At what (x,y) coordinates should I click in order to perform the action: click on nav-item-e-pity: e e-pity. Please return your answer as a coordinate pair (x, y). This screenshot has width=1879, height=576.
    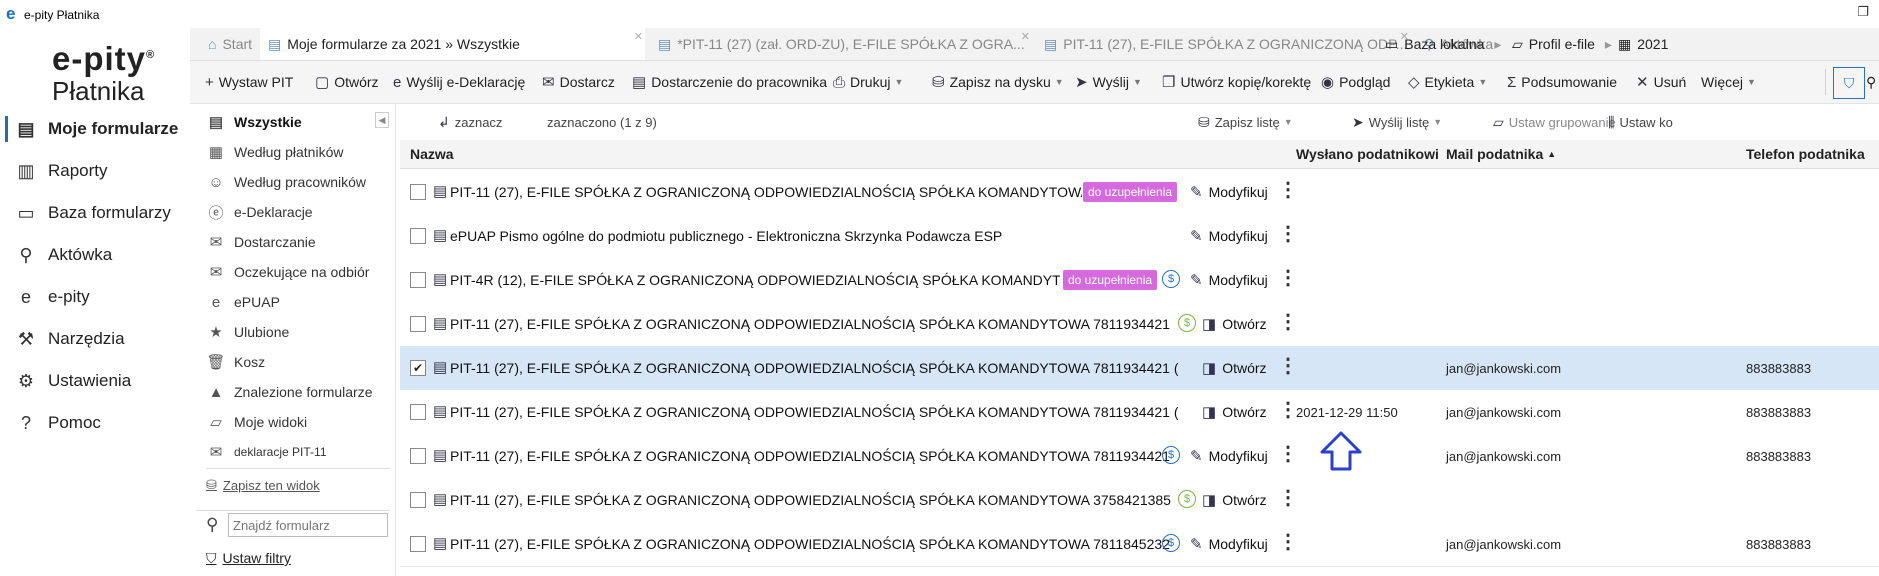
    Looking at the image, I should click on (92, 297).